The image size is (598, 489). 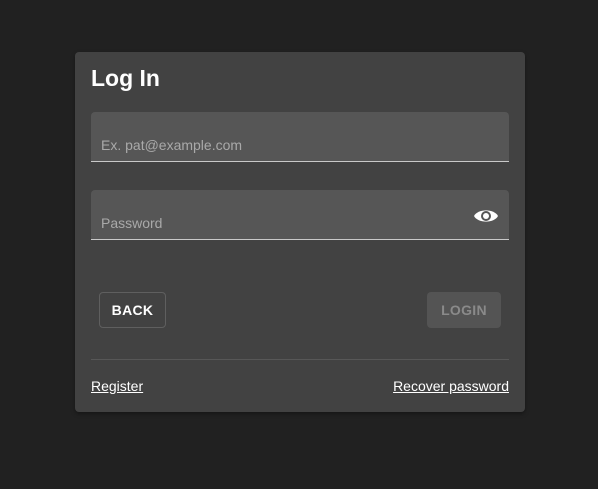 What do you see at coordinates (464, 310) in the screenshot?
I see `login-button: LOGIN` at bounding box center [464, 310].